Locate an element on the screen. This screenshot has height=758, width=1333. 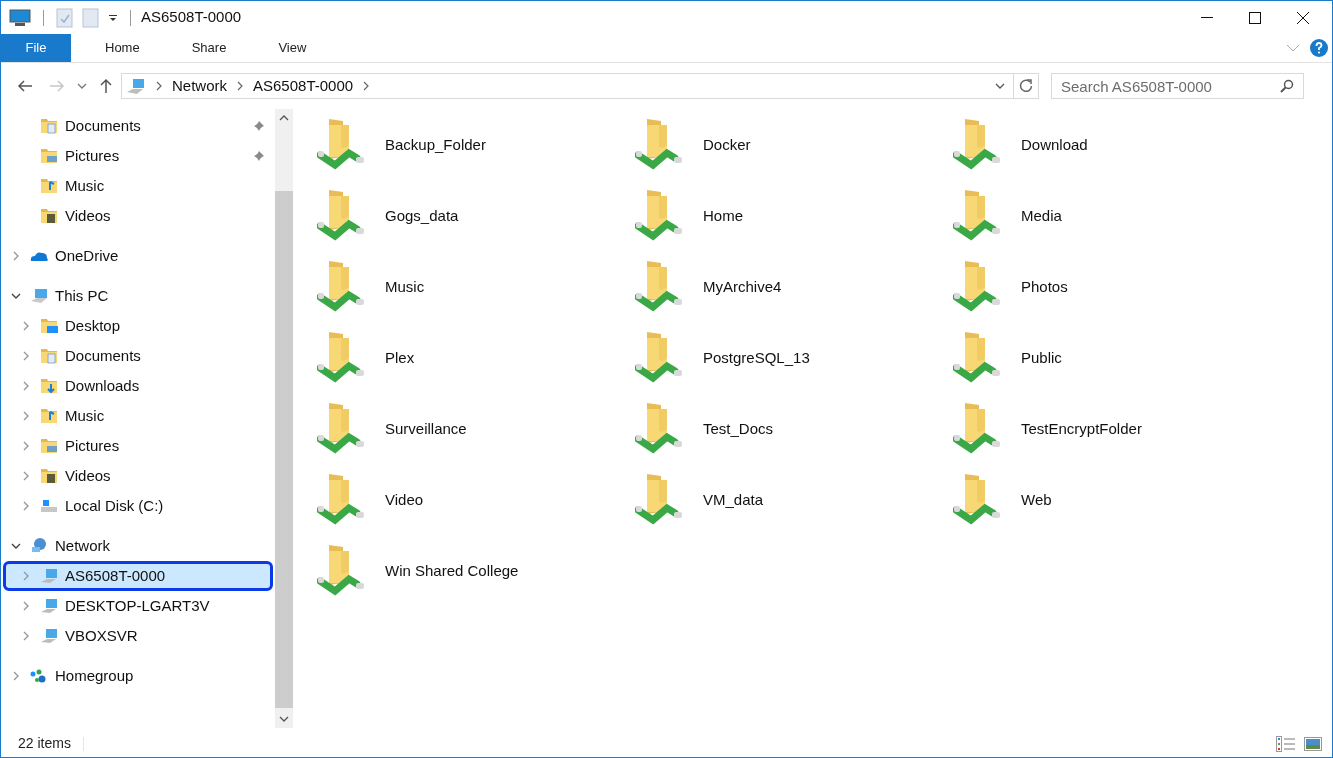
details-view-icon is located at coordinates (1286, 743).